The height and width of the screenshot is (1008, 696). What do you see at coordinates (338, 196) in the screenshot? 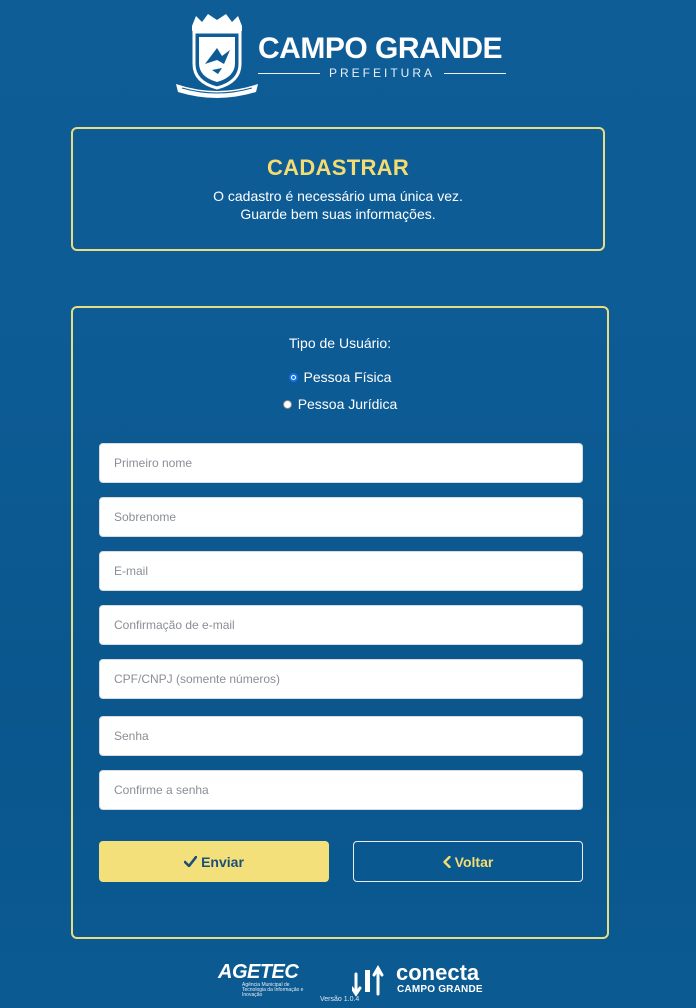
I see `intro-line-1: O cadastro é necessário uma única vez.` at bounding box center [338, 196].